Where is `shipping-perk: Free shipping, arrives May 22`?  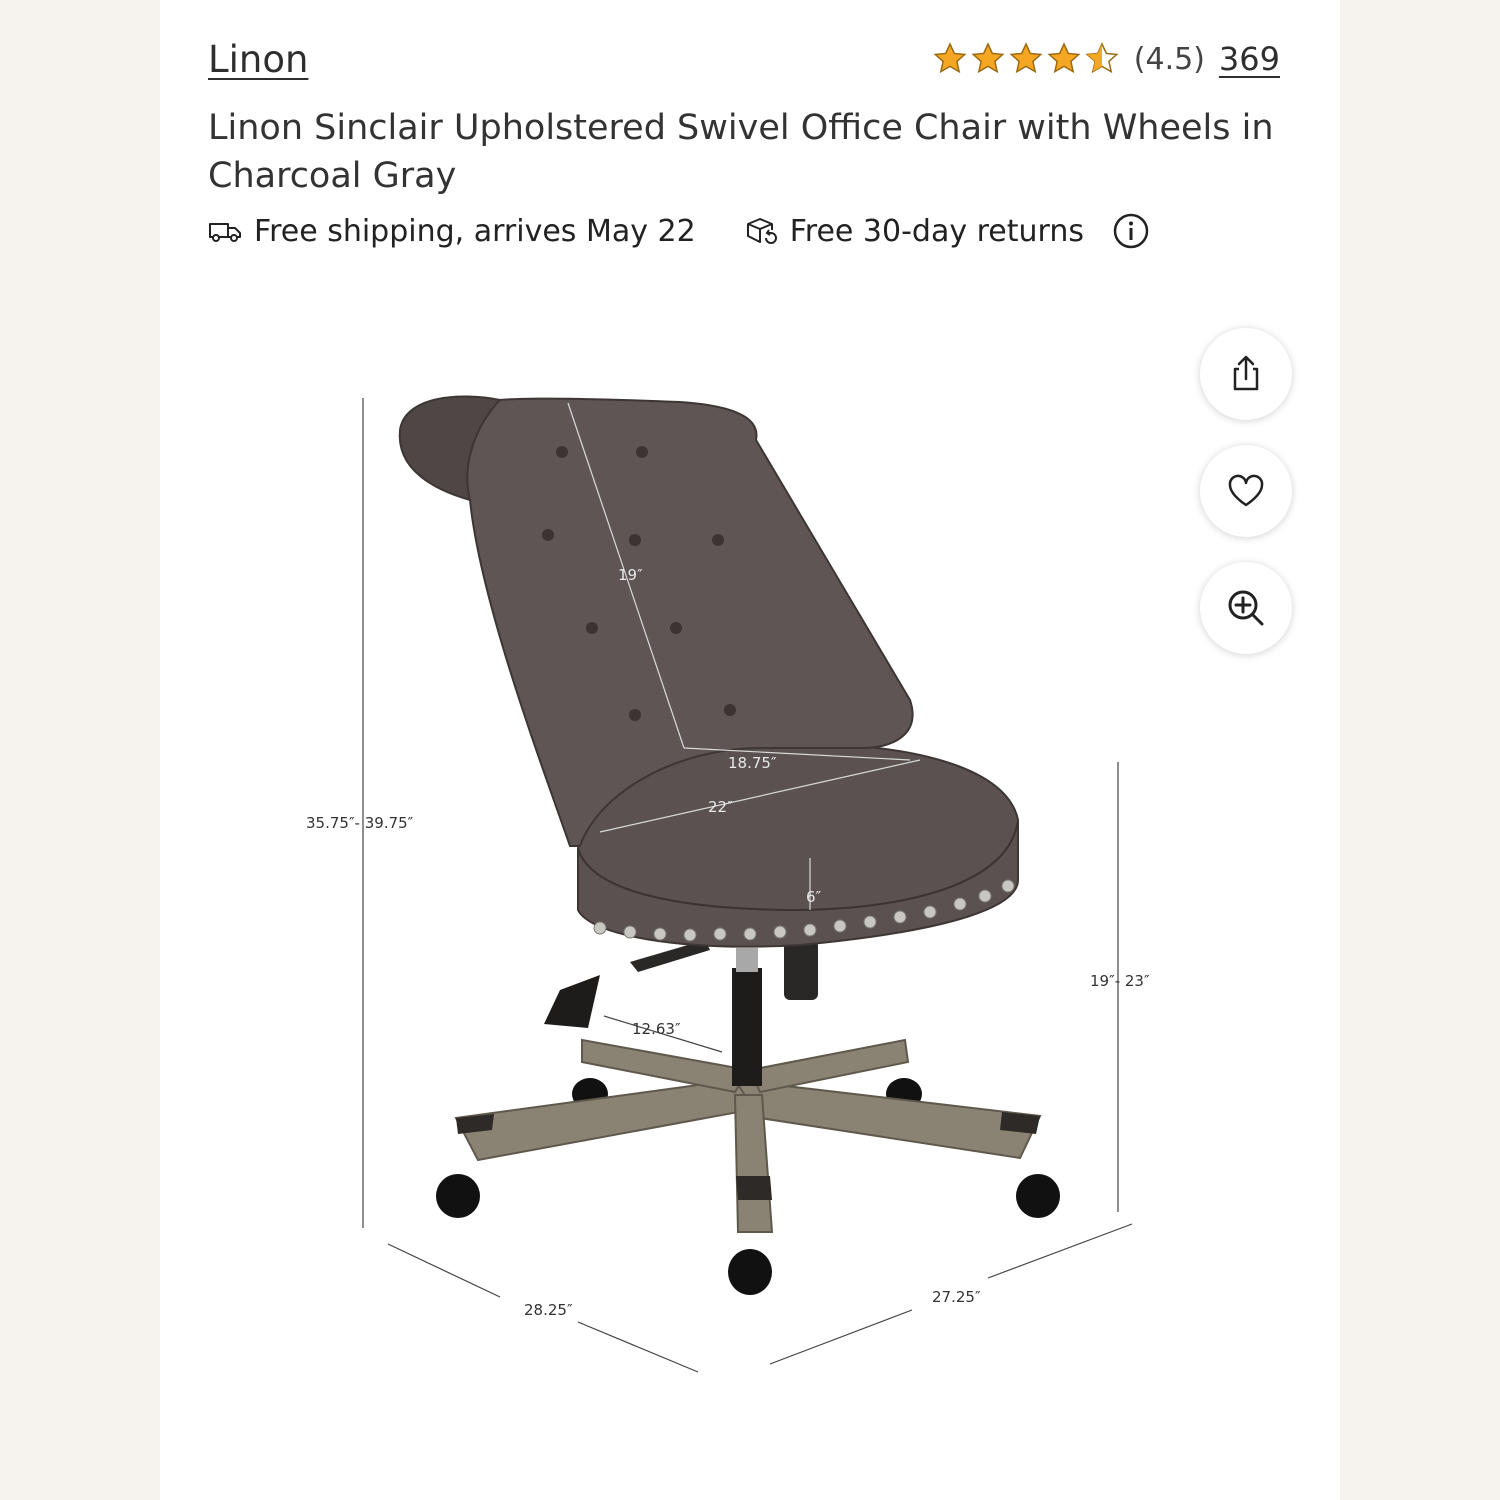 shipping-perk: Free shipping, arrives May 22 is located at coordinates (452, 231).